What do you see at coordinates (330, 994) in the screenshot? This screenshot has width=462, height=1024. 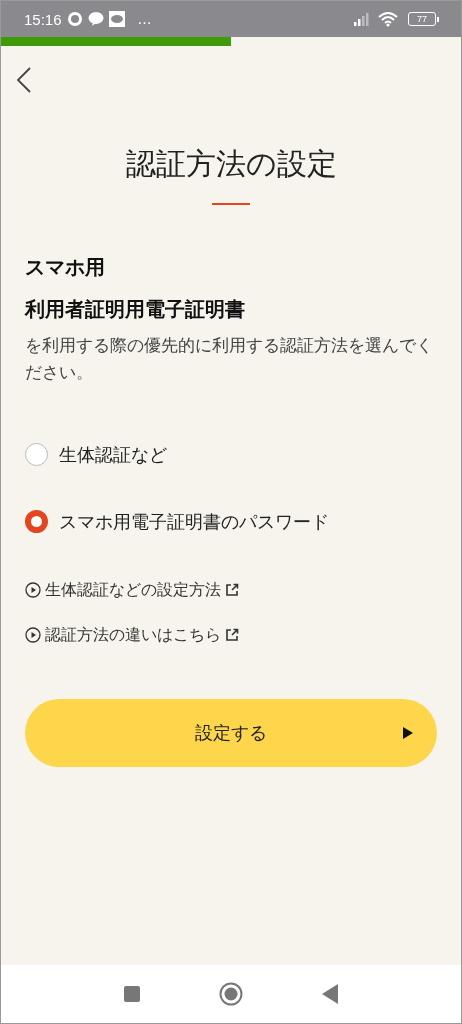 I see `back-nav-icon` at bounding box center [330, 994].